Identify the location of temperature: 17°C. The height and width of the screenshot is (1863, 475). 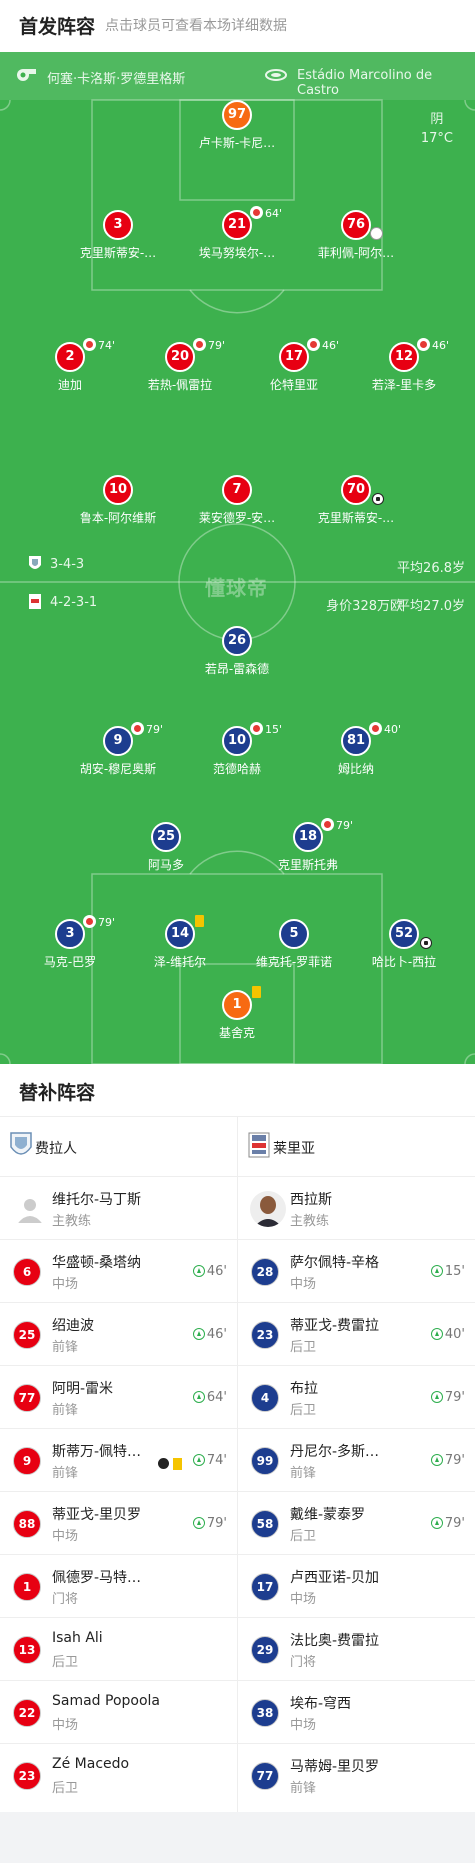
(436, 138).